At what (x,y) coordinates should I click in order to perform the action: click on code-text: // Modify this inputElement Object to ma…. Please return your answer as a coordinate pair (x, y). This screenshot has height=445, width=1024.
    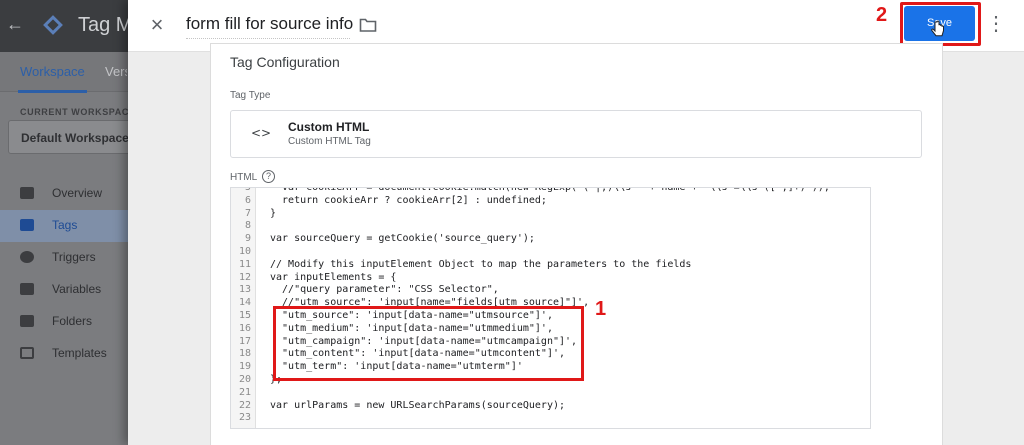
    Looking at the image, I should click on (481, 264).